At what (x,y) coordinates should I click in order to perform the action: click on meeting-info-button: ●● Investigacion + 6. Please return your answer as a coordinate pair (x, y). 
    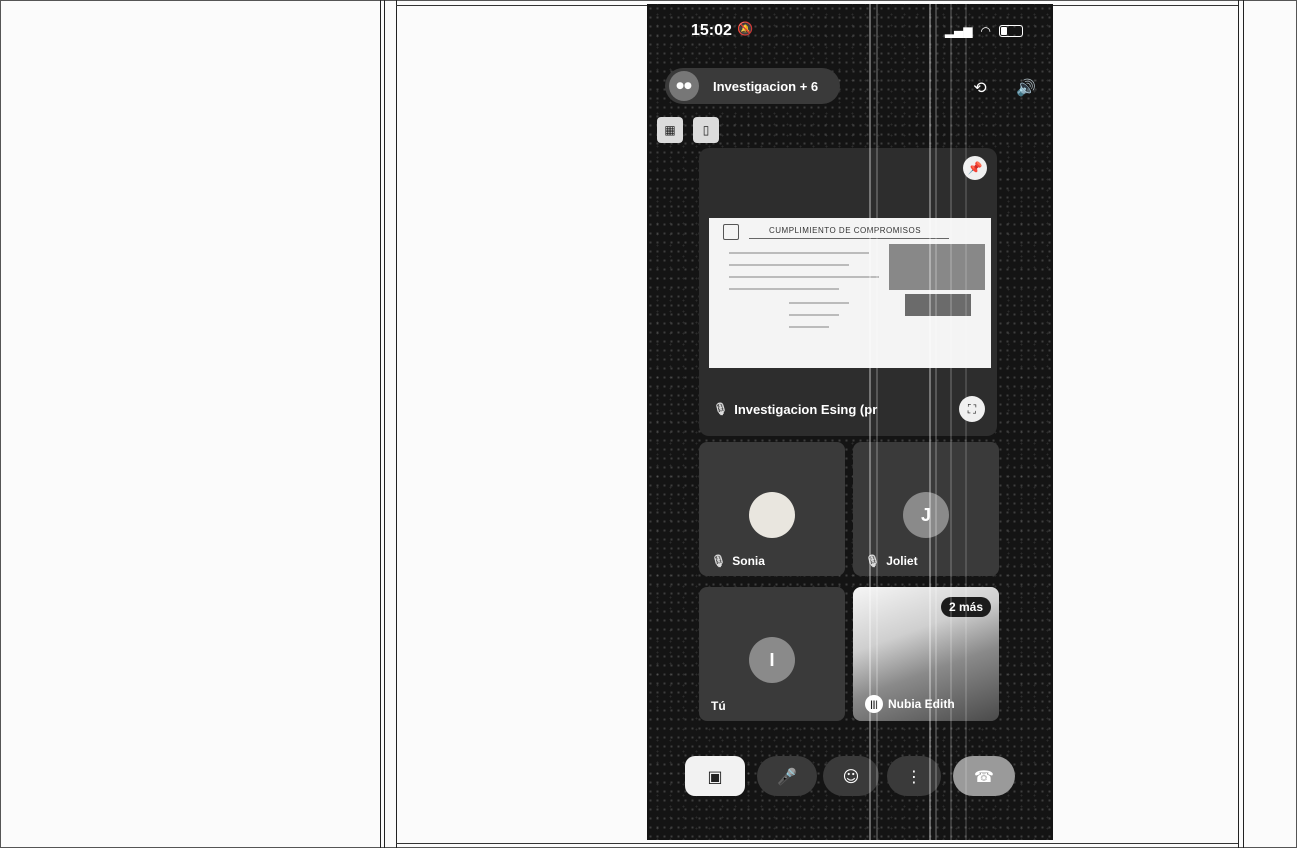
    Looking at the image, I should click on (752, 86).